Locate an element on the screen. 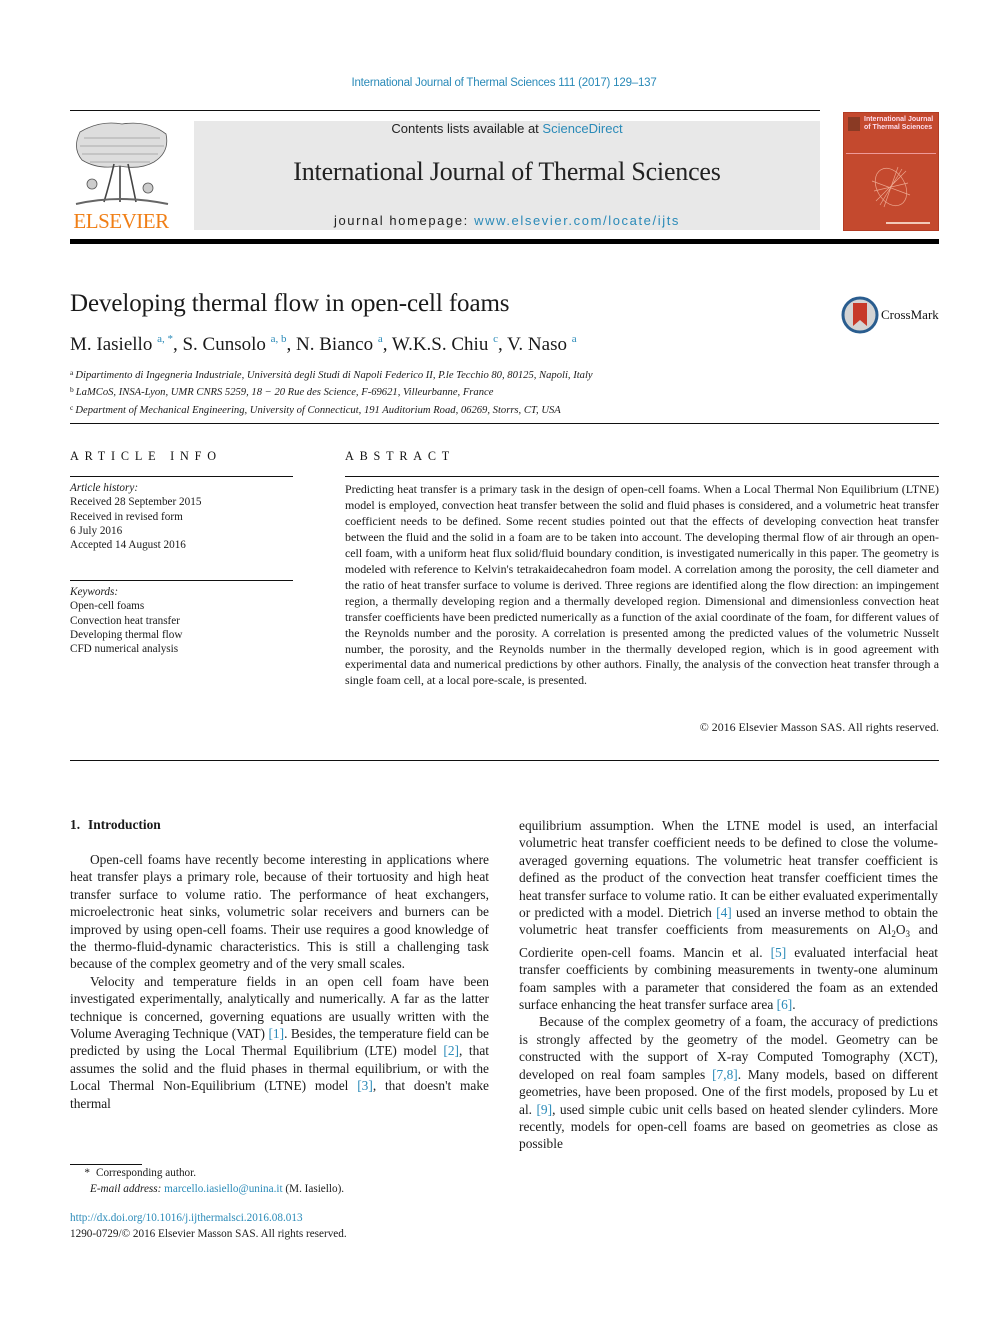 The height and width of the screenshot is (1323, 992). abstract-heading: ABSTRACT is located at coordinates (400, 456).